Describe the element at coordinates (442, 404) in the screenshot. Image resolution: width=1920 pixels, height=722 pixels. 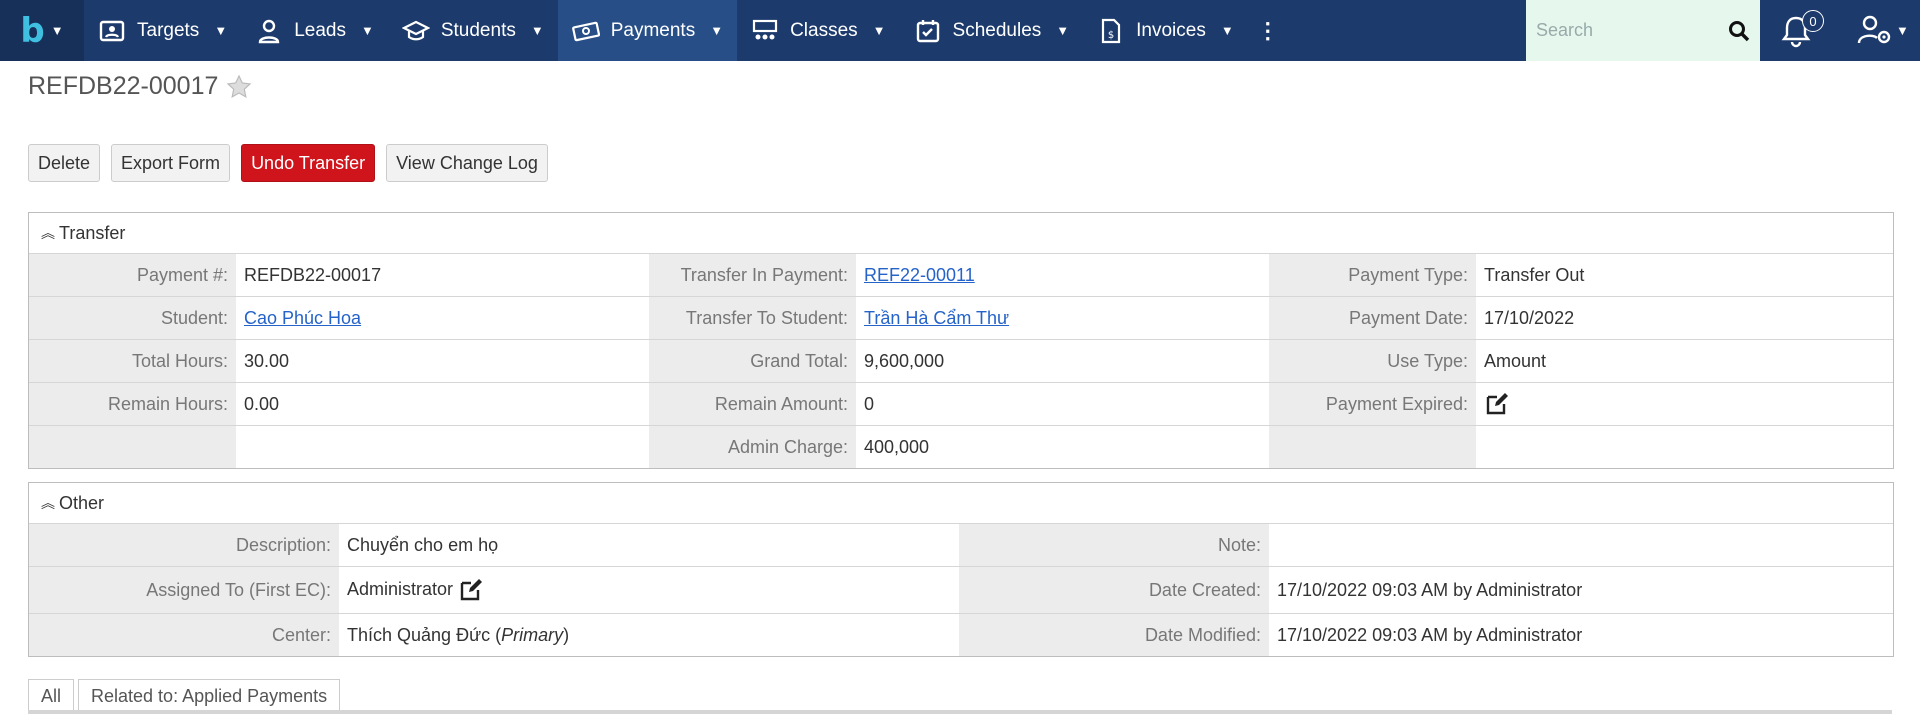
I see `remain-hours-value: 0.00` at that location.